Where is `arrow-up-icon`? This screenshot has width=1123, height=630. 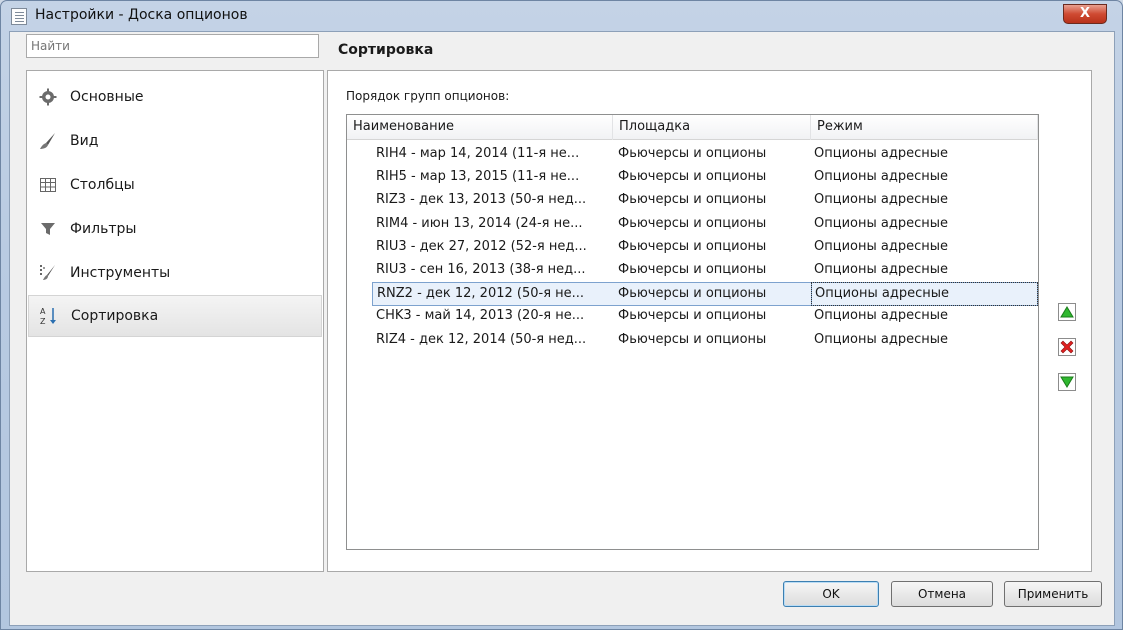 arrow-up-icon is located at coordinates (1067, 312).